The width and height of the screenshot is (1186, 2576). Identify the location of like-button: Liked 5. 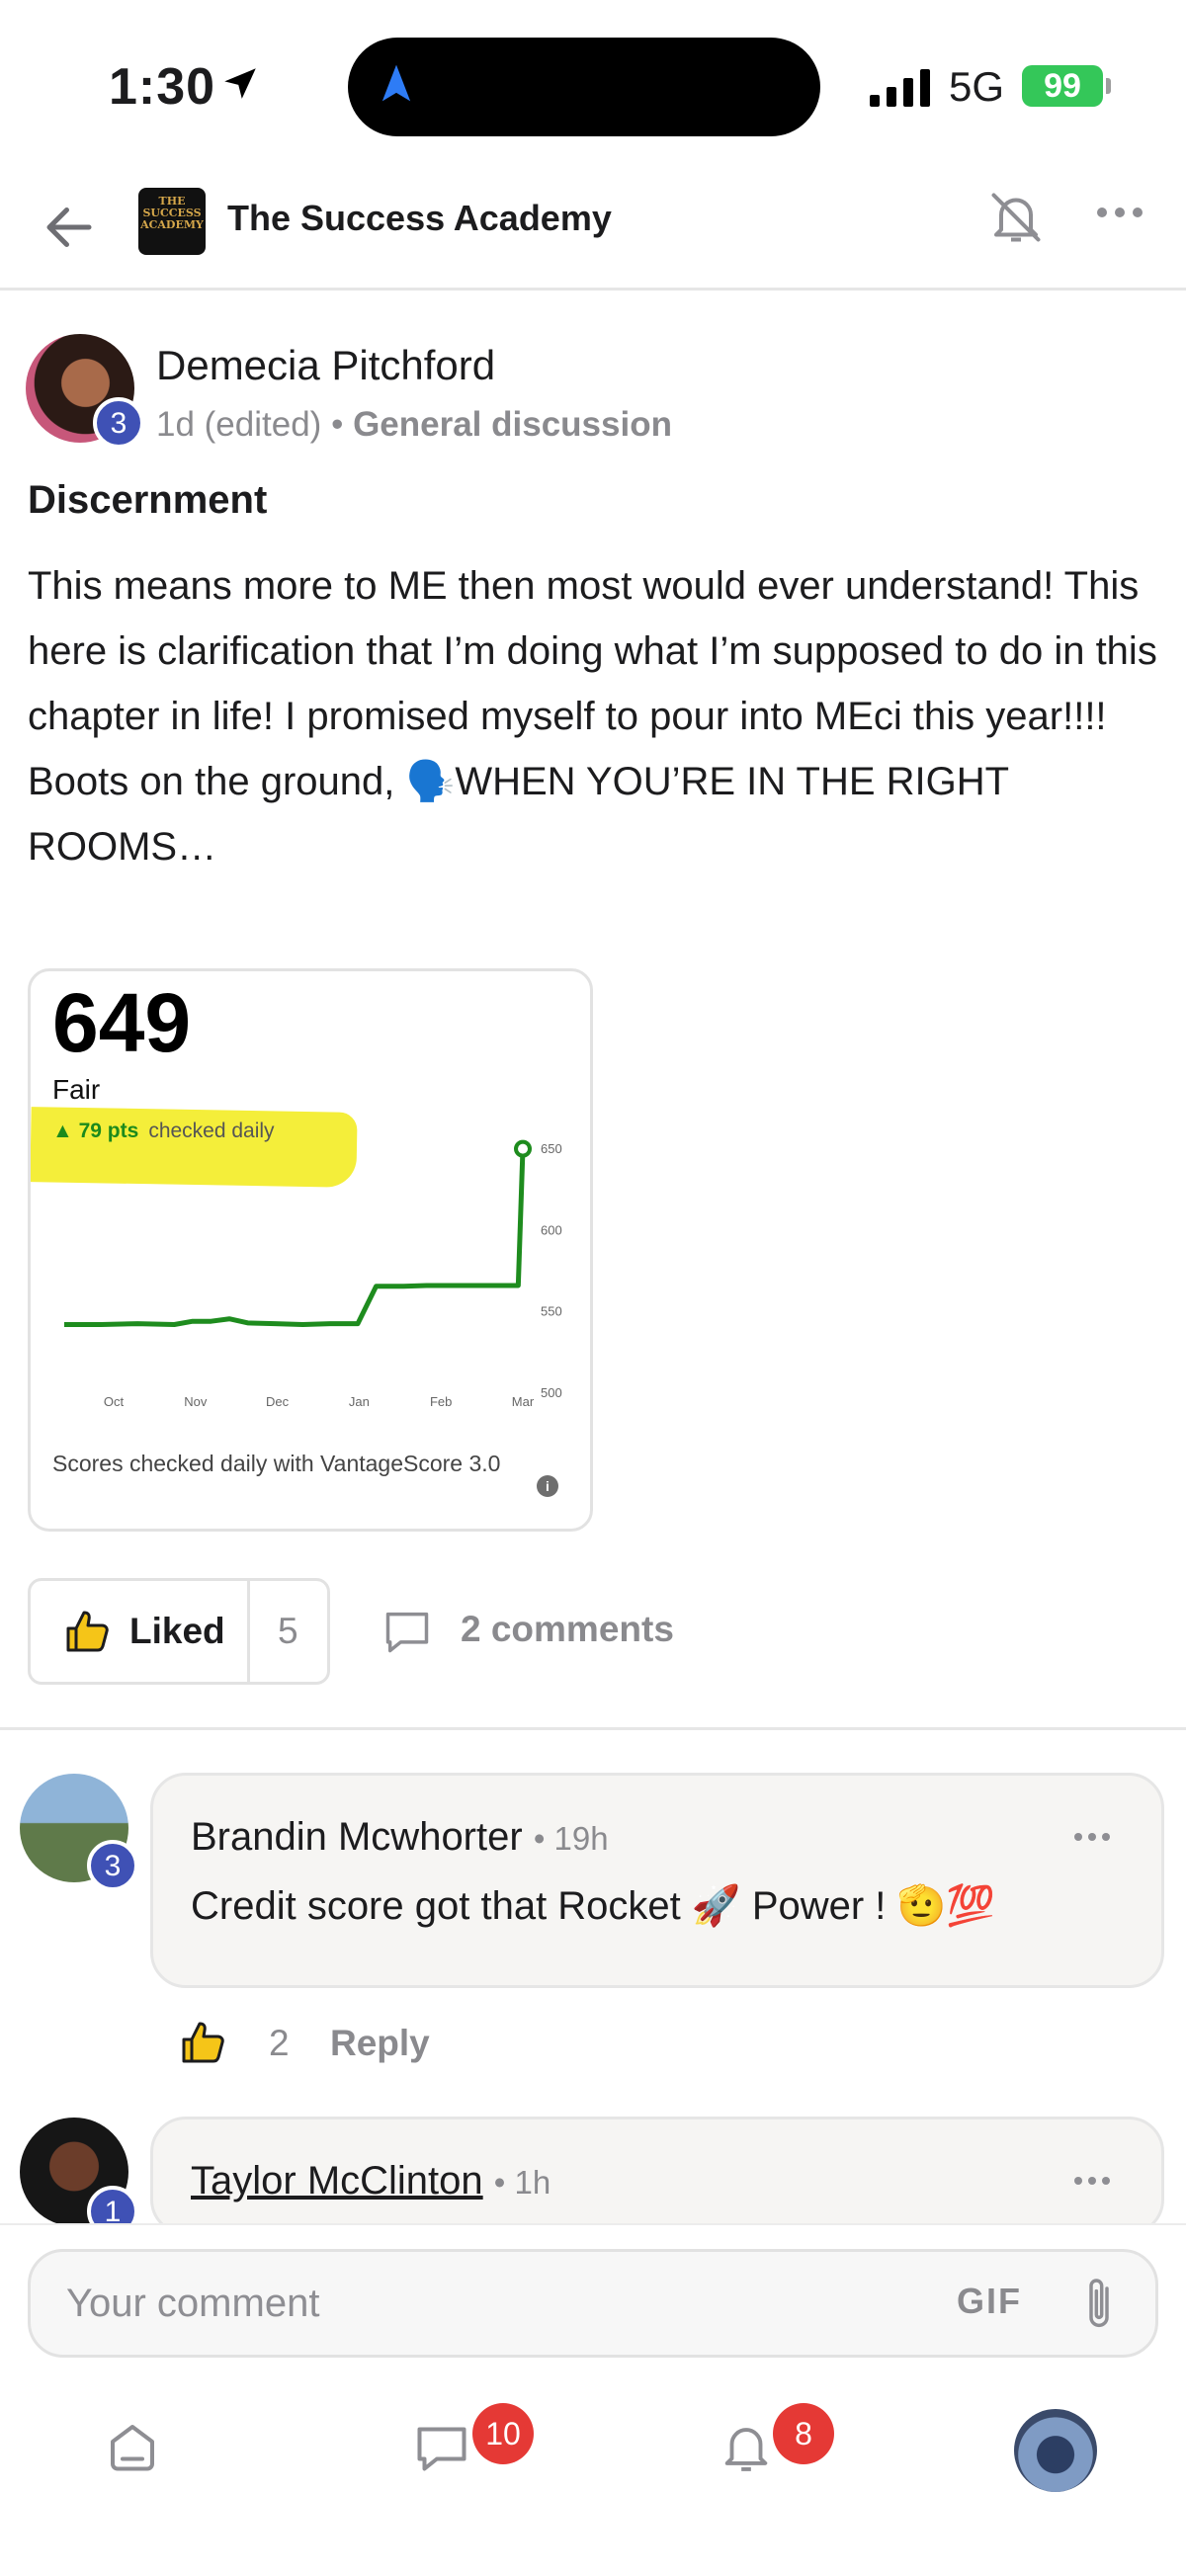
(179, 1631).